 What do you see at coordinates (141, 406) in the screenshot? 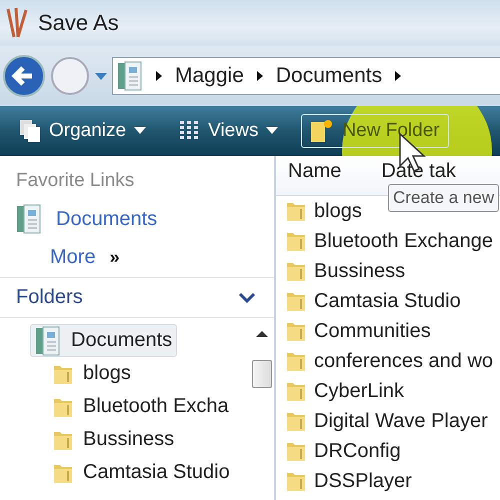
I see `folder-tree-item: Bluetooth Excha` at bounding box center [141, 406].